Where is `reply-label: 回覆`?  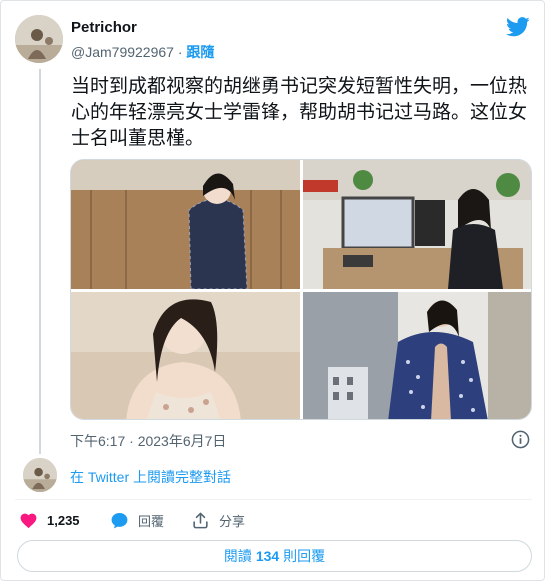
reply-label: 回覆 is located at coordinates (151, 521).